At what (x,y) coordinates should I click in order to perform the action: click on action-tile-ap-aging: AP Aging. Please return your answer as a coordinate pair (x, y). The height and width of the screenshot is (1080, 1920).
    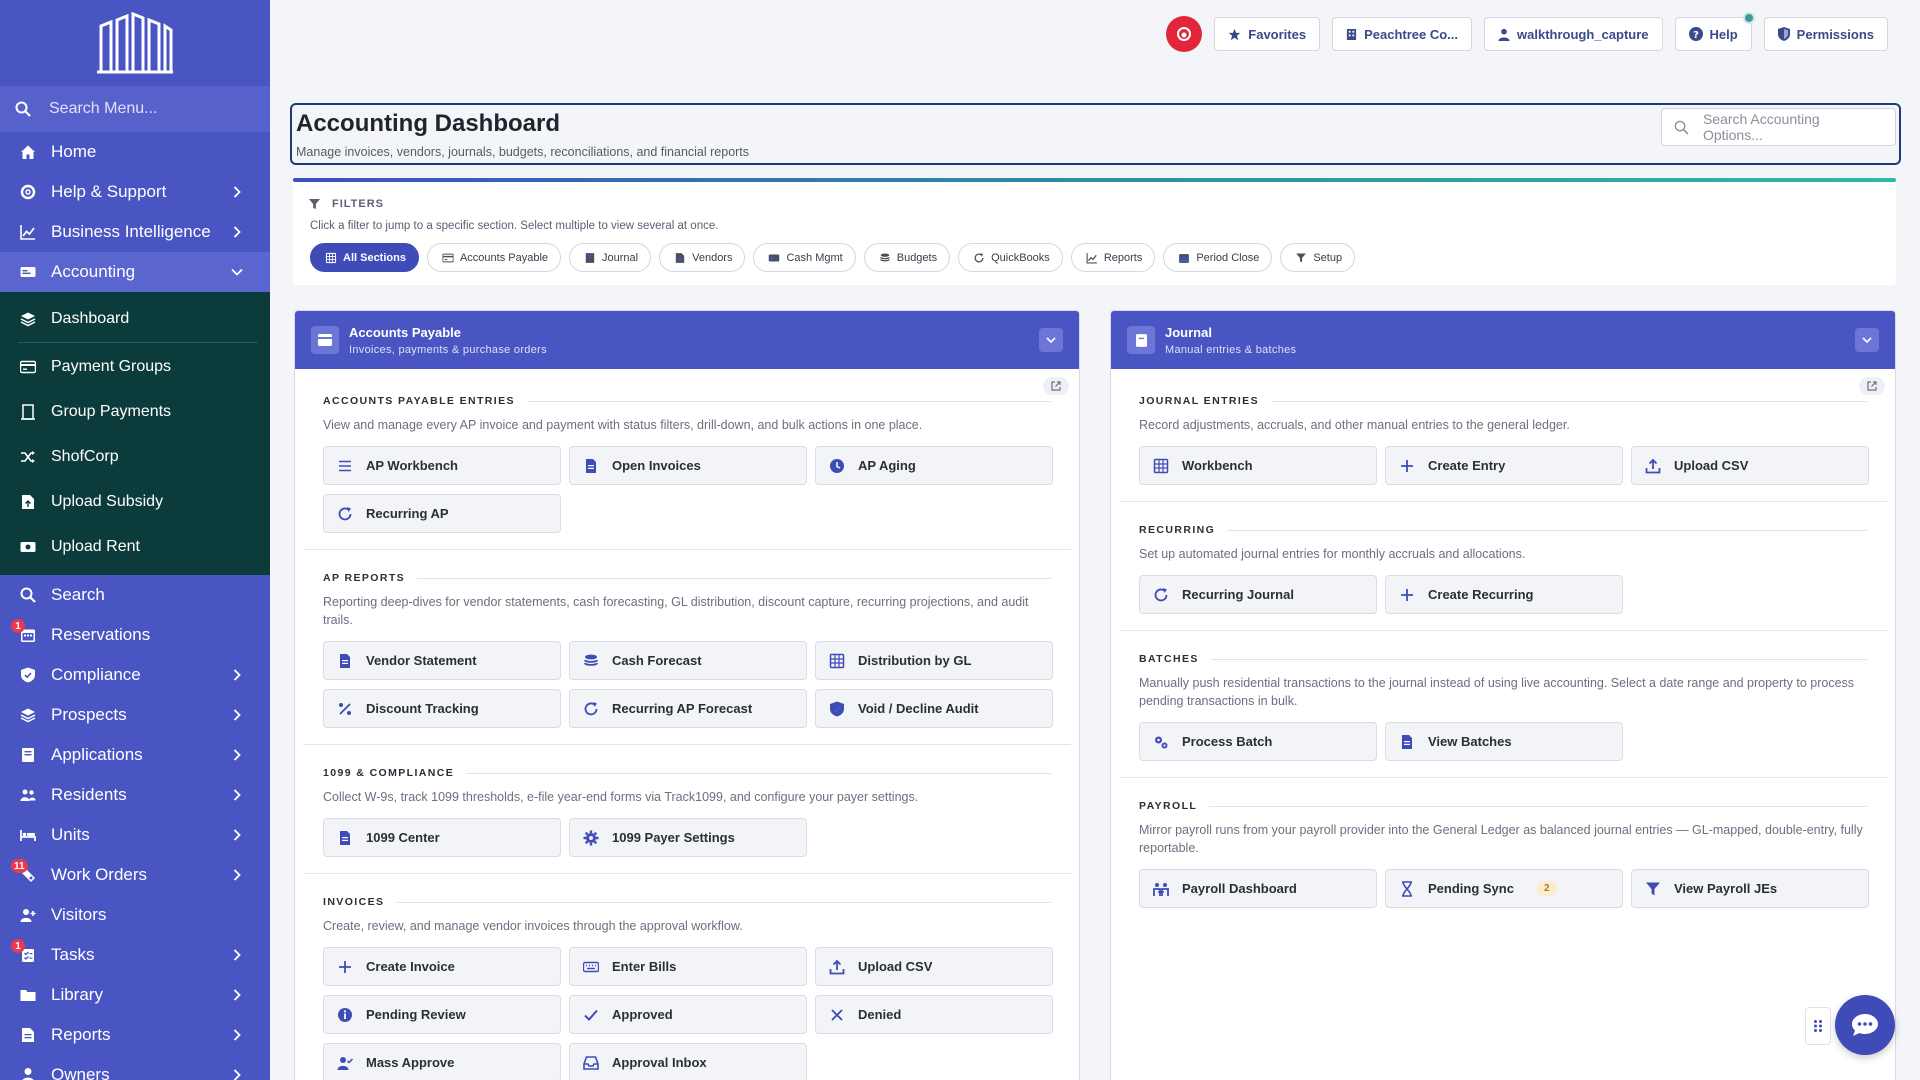
    Looking at the image, I should click on (934, 465).